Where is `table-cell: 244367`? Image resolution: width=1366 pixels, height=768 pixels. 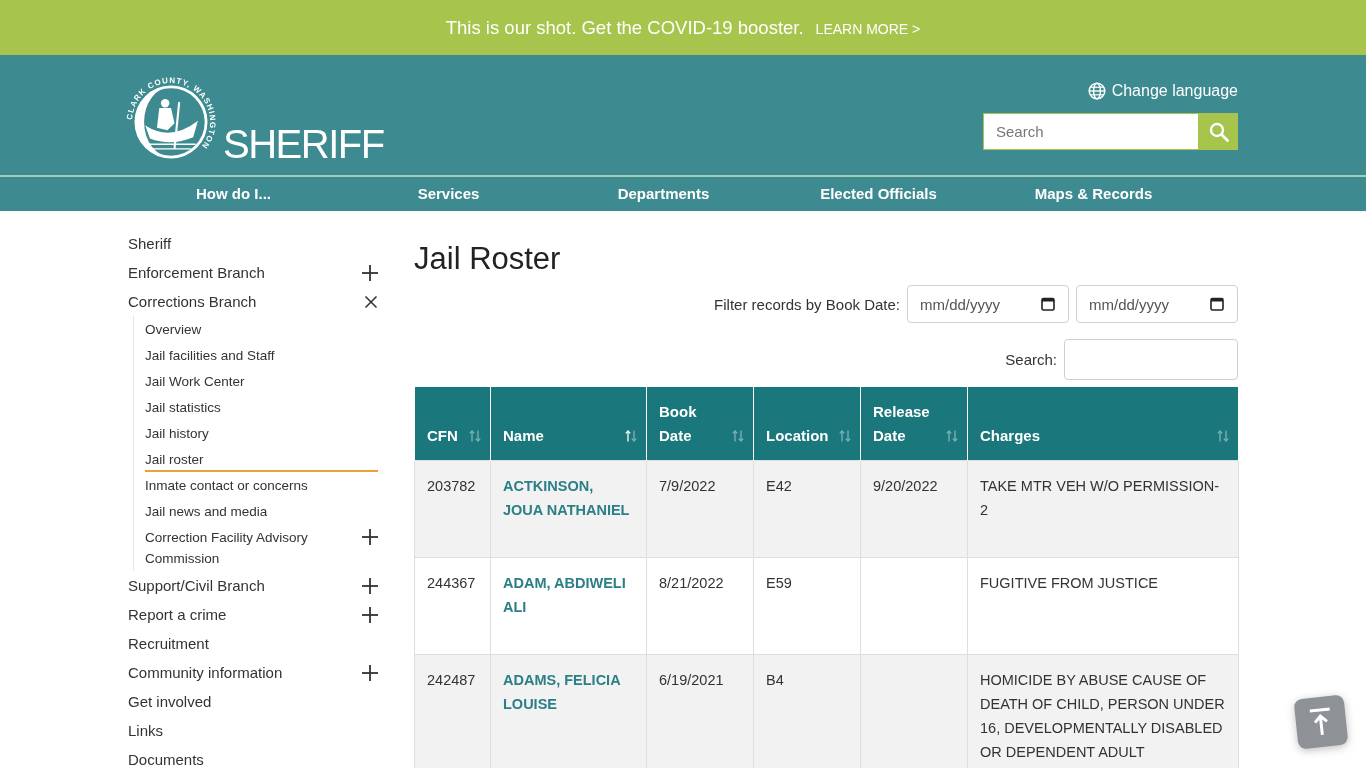
table-cell: 244367 is located at coordinates (452, 605).